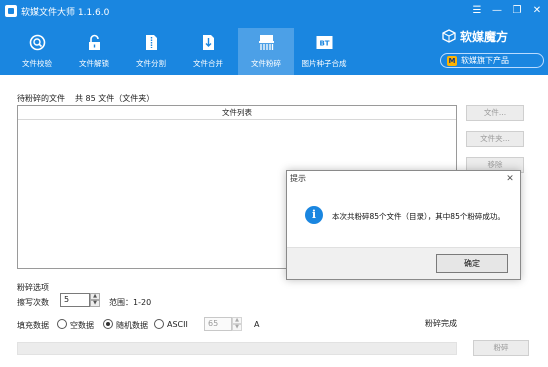 The image size is (548, 367). Describe the element at coordinates (510, 179) in the screenshot. I see `dialog-close-icon: ✕` at that location.